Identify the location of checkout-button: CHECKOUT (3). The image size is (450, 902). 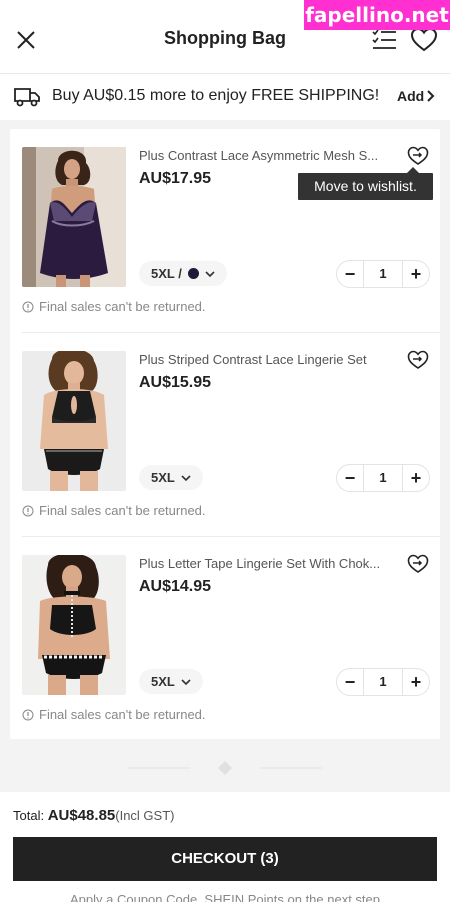
(225, 859).